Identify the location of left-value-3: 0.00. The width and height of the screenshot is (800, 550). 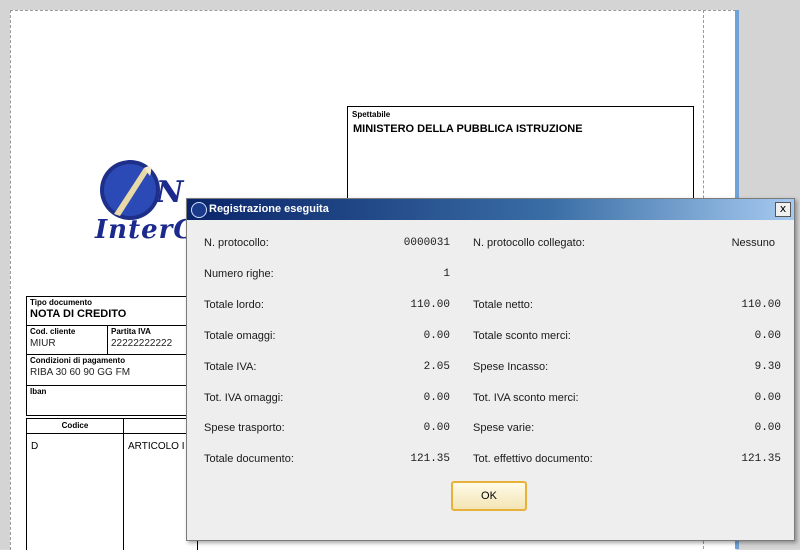
(436, 336).